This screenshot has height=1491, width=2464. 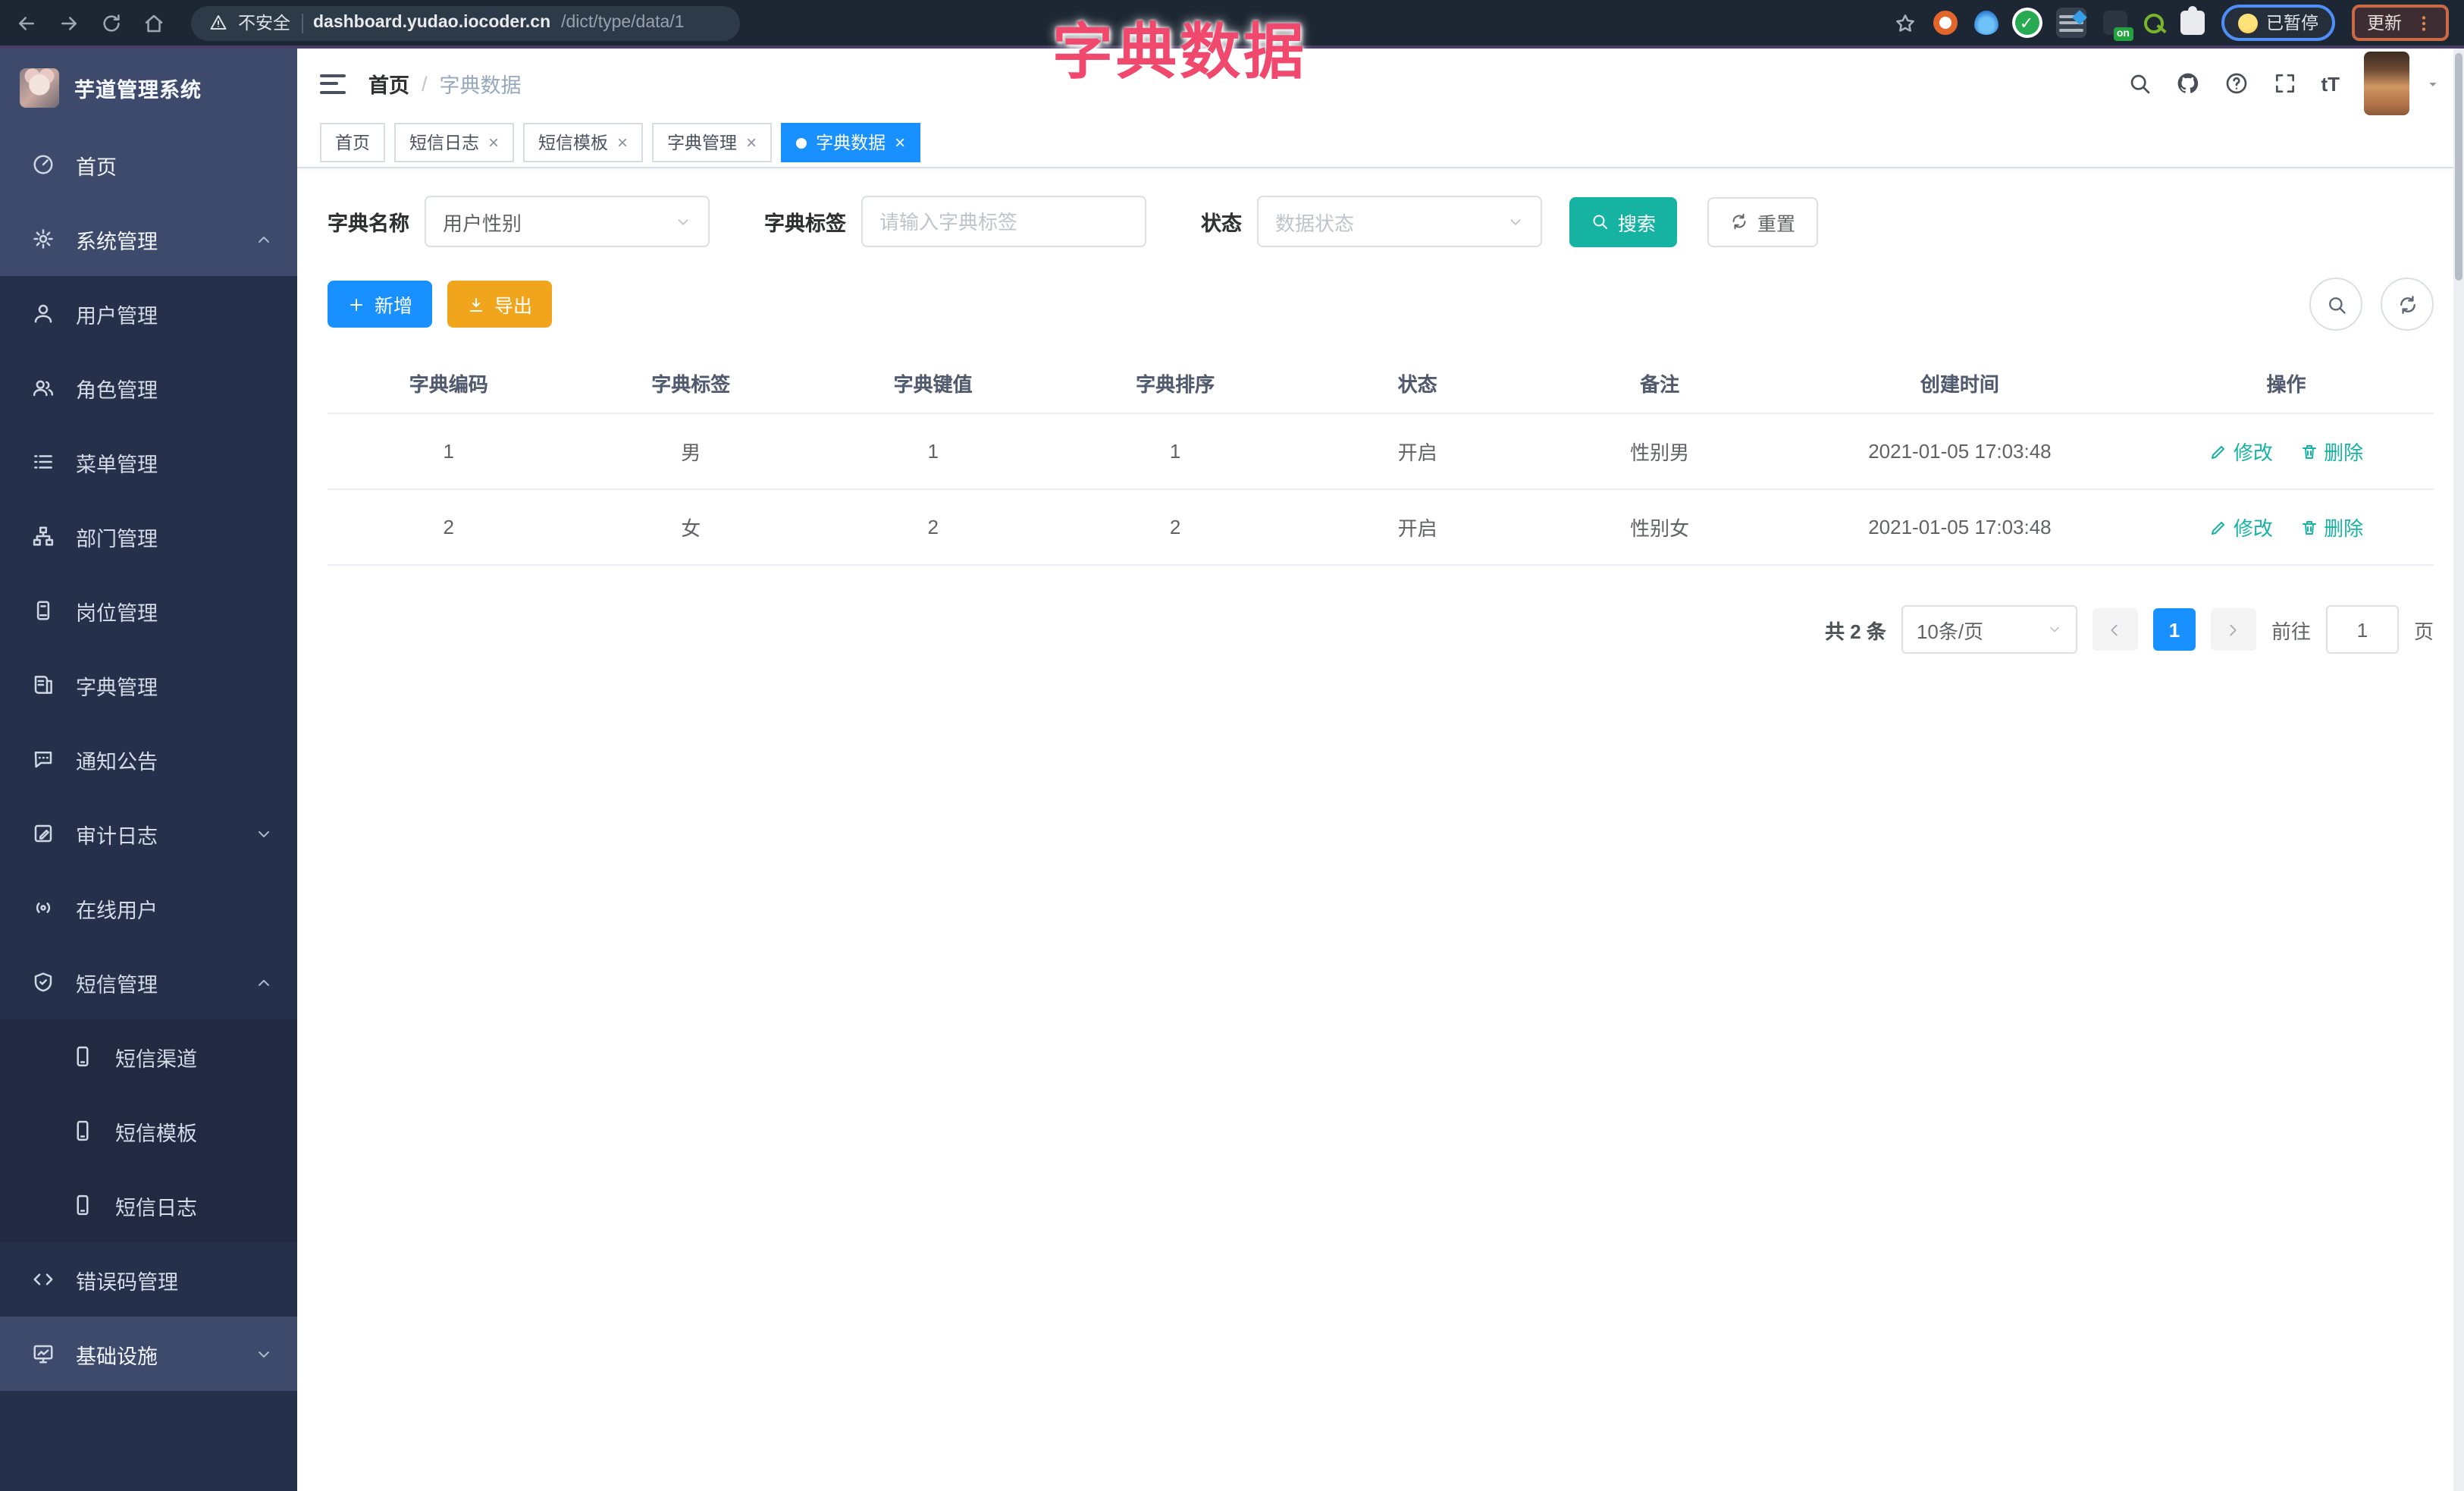 What do you see at coordinates (117, 761) in the screenshot?
I see `sidebar-item-label: 通知公告` at bounding box center [117, 761].